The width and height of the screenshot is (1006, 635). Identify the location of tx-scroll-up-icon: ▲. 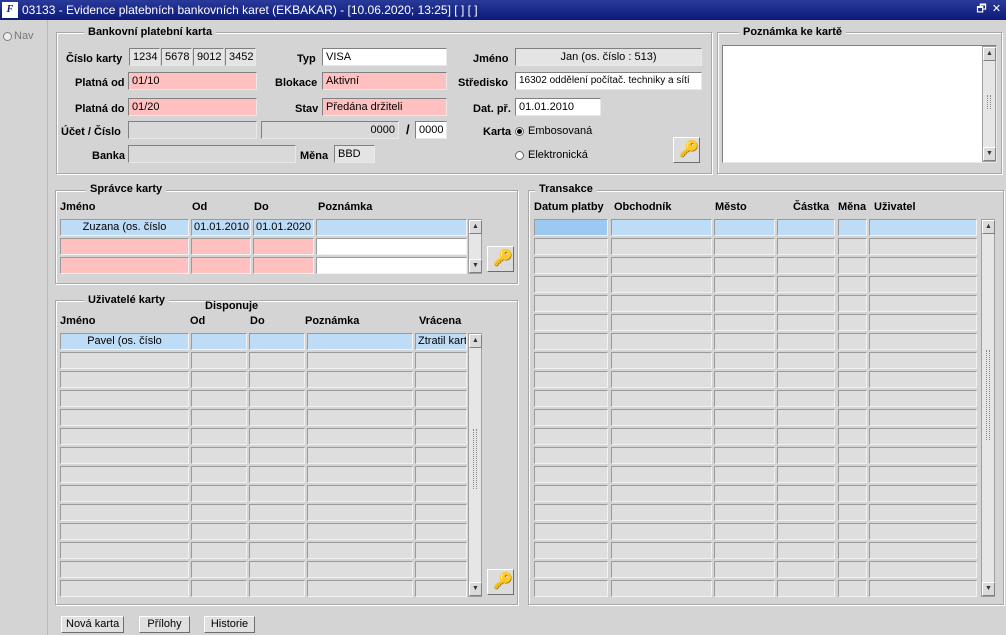
(988, 227).